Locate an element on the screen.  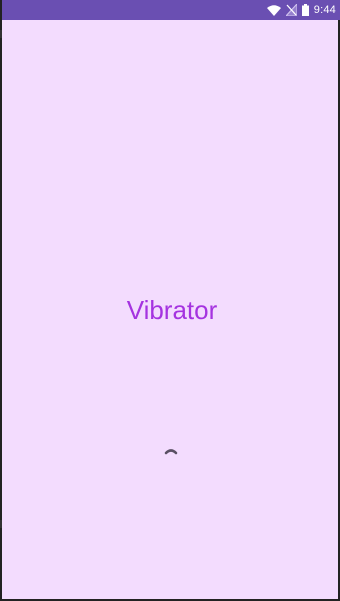
status-bar: 9:44 is located at coordinates (171, 10).